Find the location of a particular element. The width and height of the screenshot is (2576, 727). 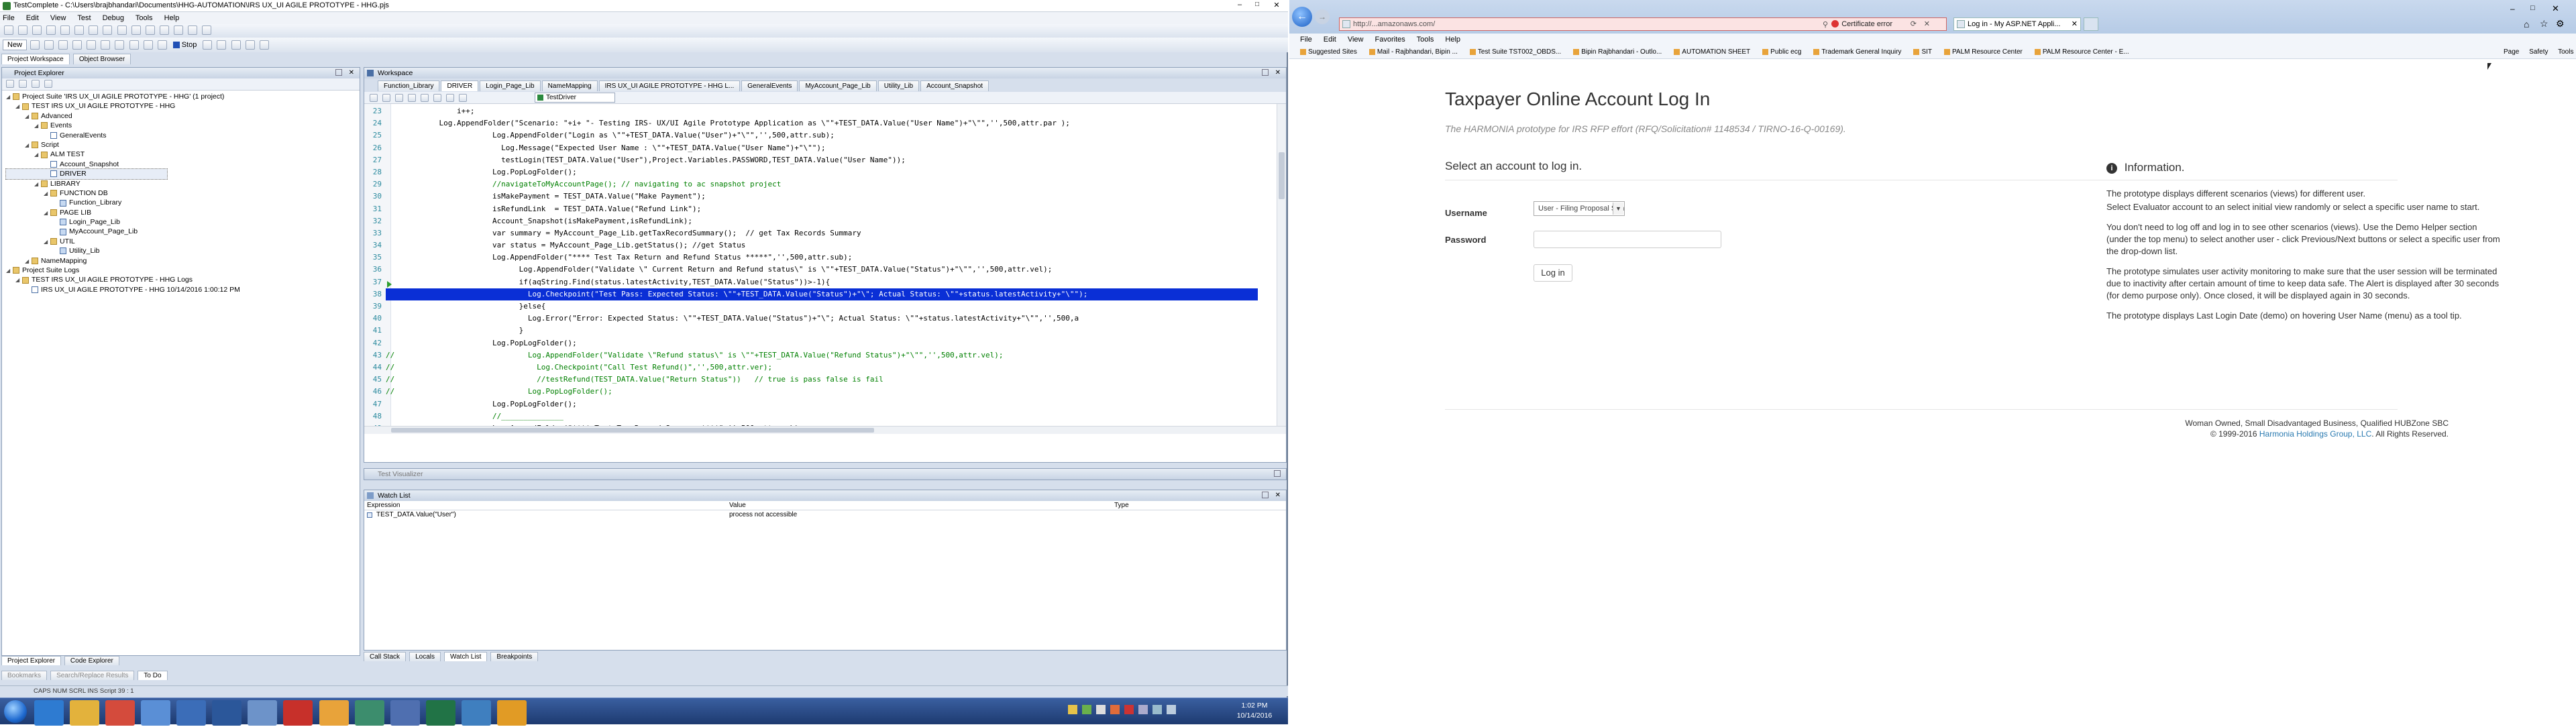

outdent-icon is located at coordinates (77, 45).